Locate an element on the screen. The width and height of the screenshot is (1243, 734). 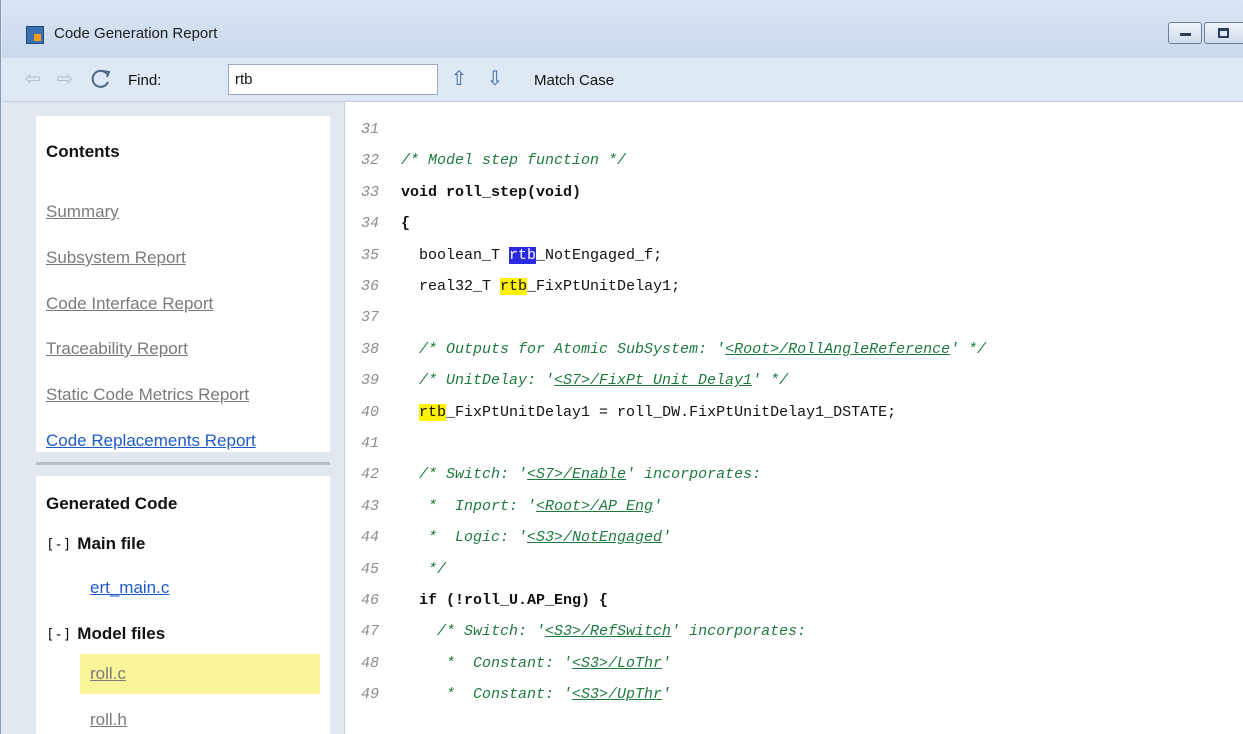
refresh-icon-svg is located at coordinates (101, 78).